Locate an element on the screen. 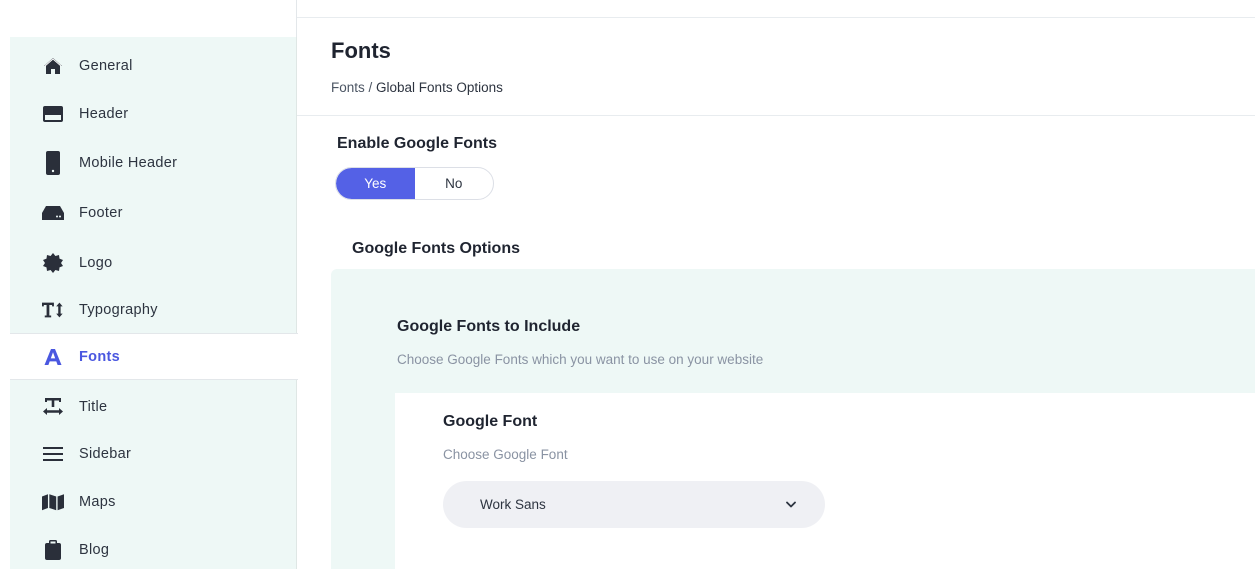  sidebar-item-maps: Maps is located at coordinates (153, 501).